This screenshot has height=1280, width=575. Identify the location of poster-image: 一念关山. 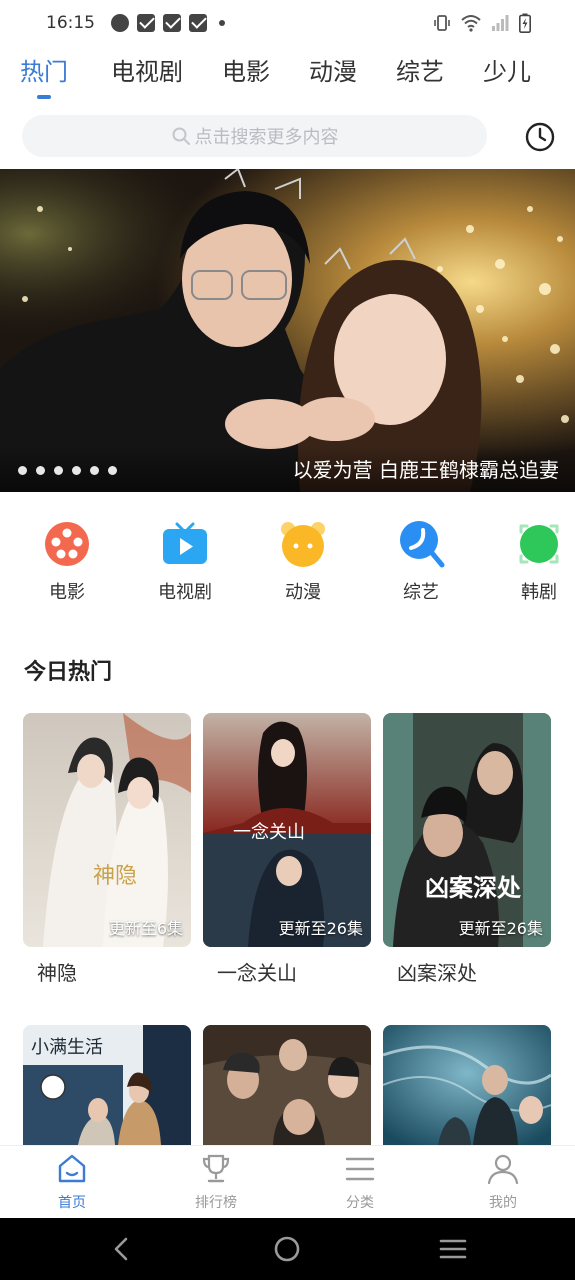
(287, 830).